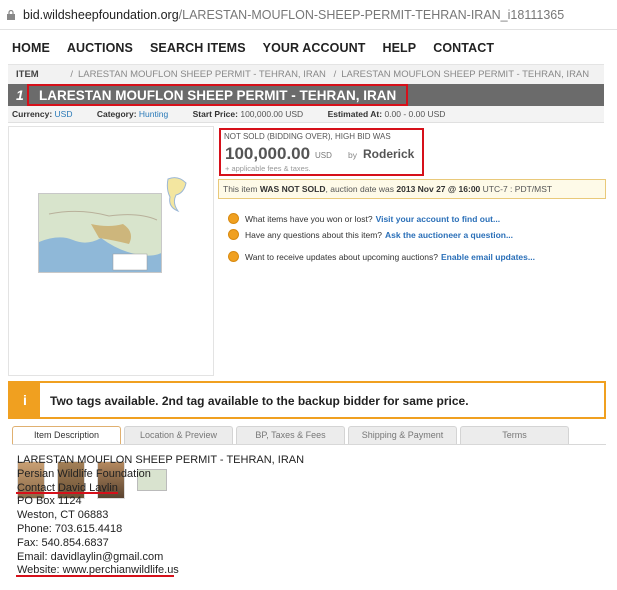 The width and height of the screenshot is (617, 590). I want to click on inset-map-icon, so click(176, 195).